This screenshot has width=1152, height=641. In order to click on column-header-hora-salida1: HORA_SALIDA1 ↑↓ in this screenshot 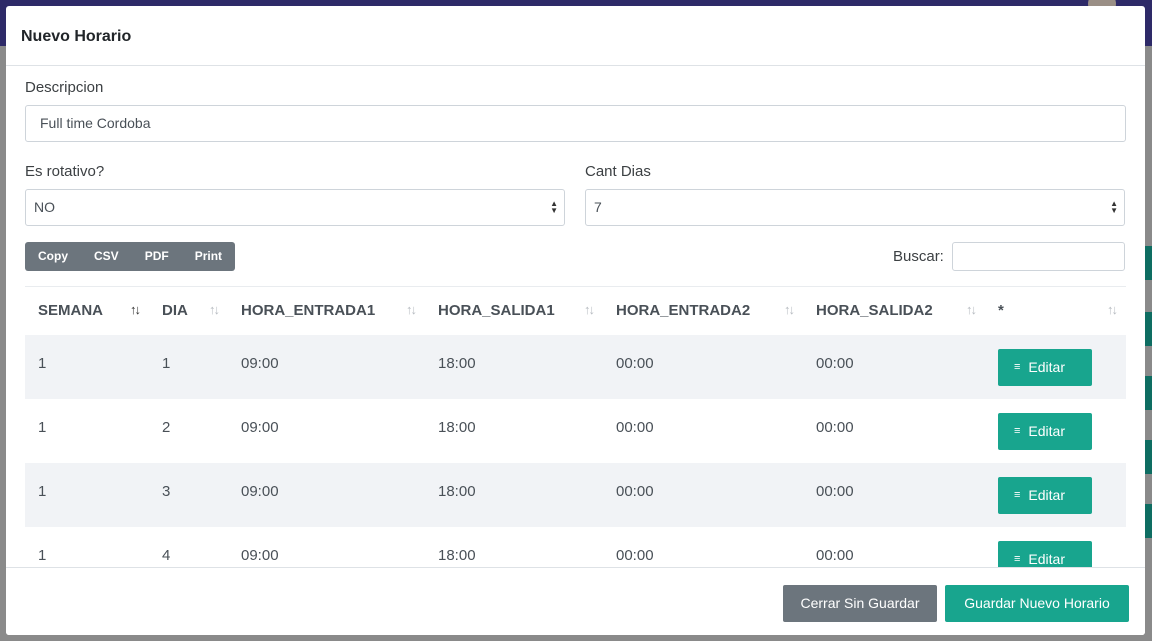, I will do `click(514, 310)`.